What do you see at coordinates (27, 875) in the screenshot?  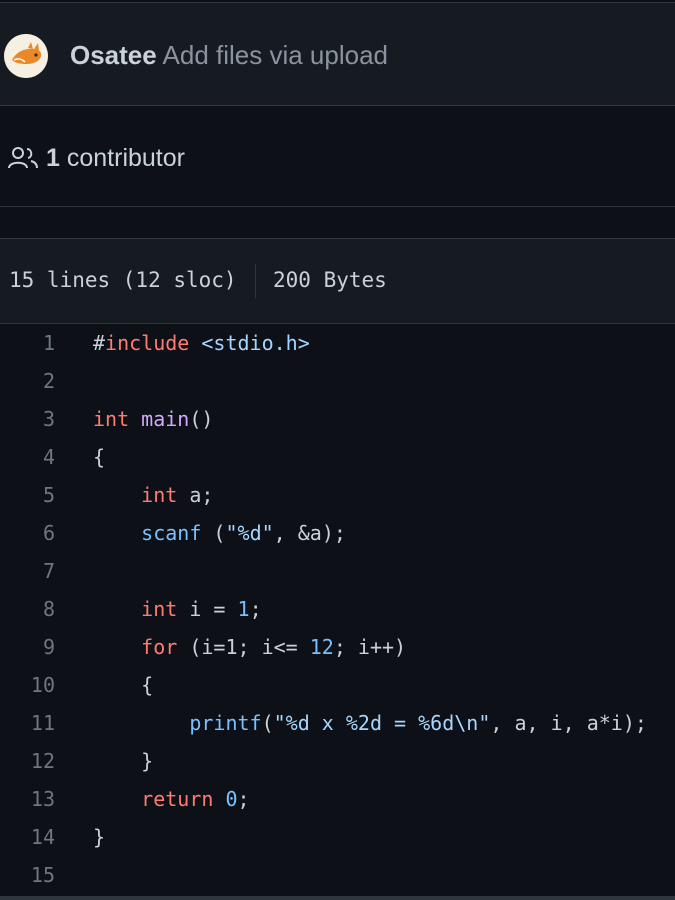 I see `line-number: 15` at bounding box center [27, 875].